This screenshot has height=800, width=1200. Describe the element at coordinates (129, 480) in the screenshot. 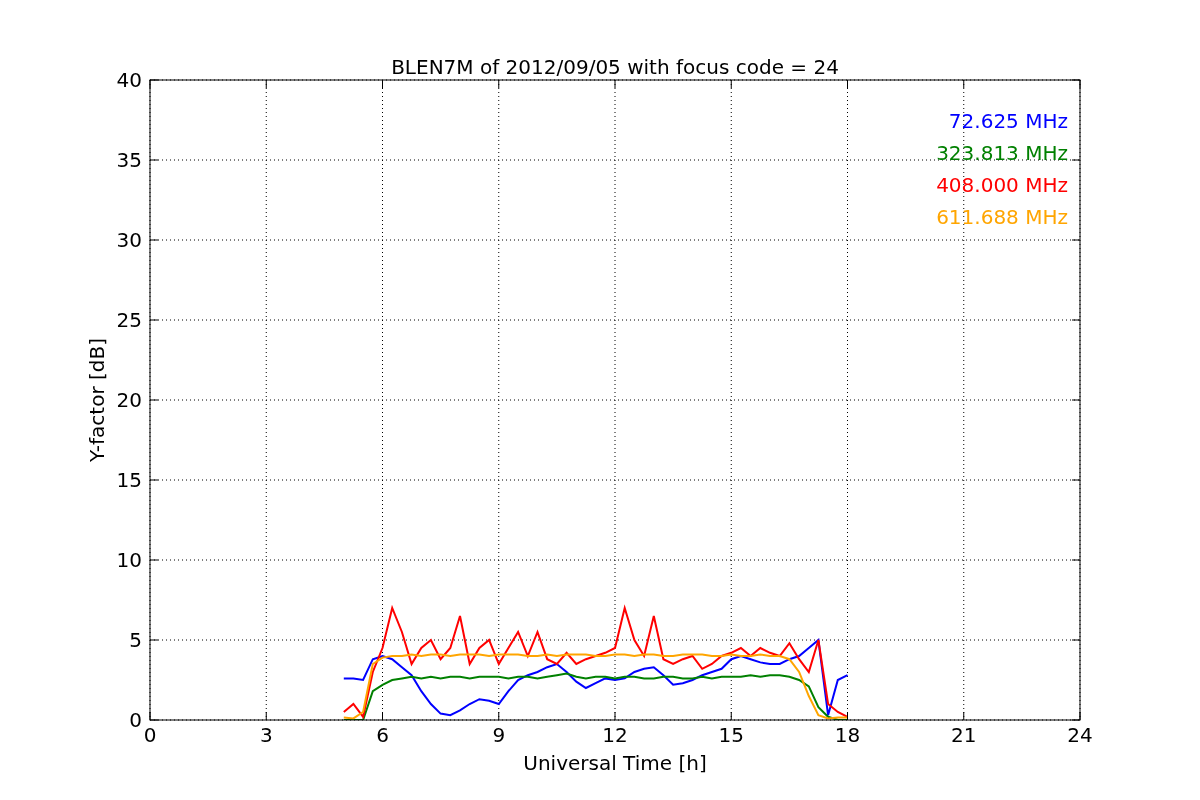

I see `y-tick-label: 15` at that location.